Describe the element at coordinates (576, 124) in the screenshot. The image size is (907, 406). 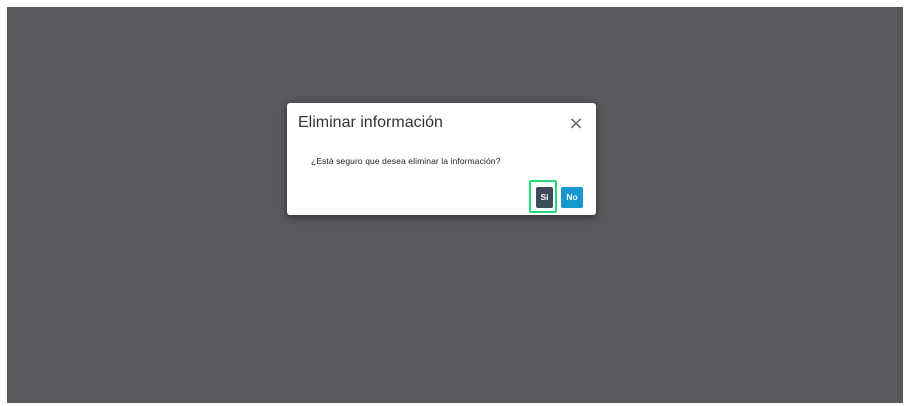
I see `close-icon: ×` at that location.